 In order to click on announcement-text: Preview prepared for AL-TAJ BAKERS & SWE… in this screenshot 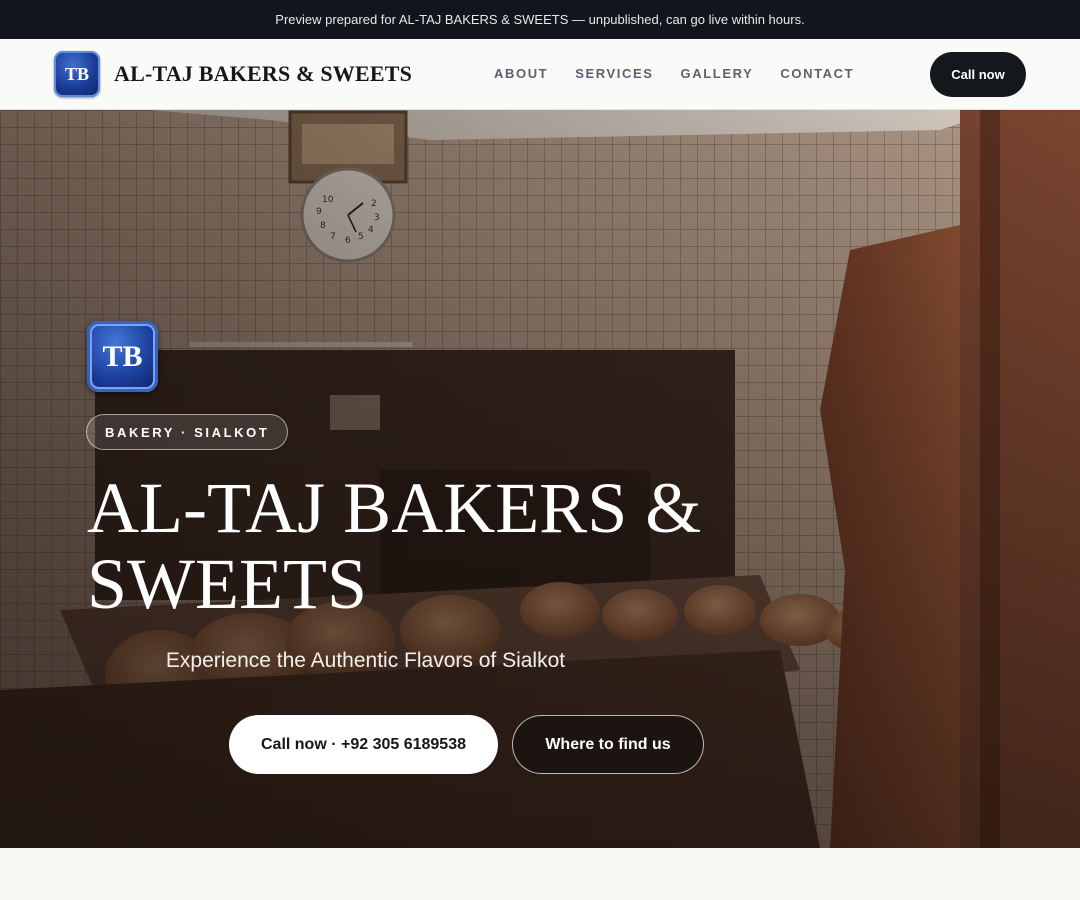, I will do `click(540, 19)`.